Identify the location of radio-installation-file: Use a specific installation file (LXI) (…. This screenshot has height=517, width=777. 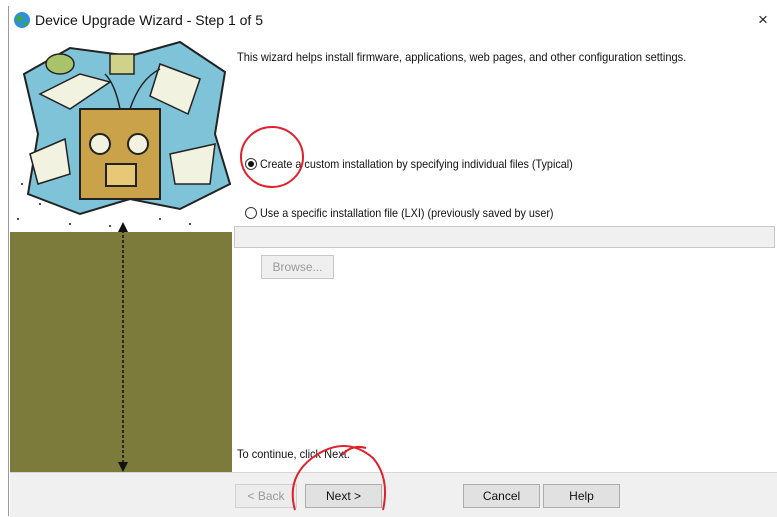
(415, 213).